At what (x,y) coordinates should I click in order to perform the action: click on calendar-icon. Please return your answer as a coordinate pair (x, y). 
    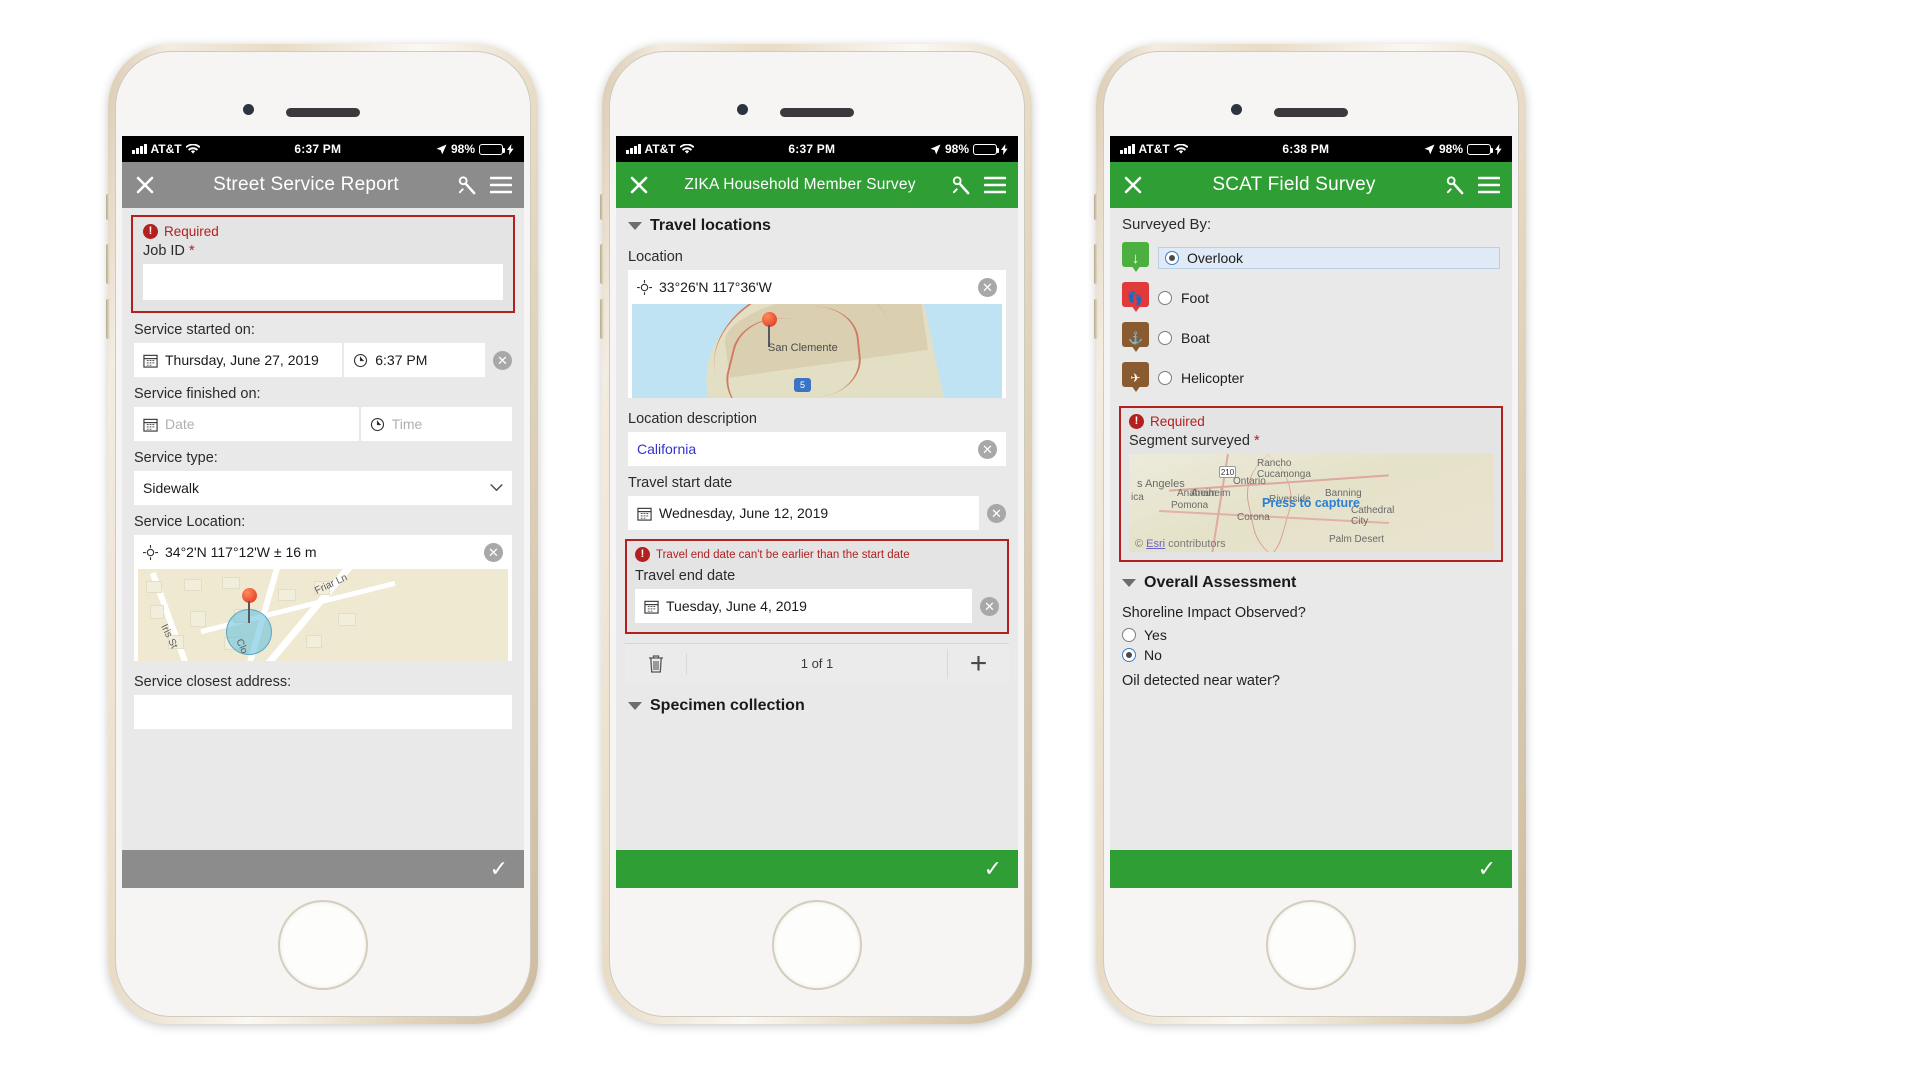
    Looking at the image, I should click on (644, 514).